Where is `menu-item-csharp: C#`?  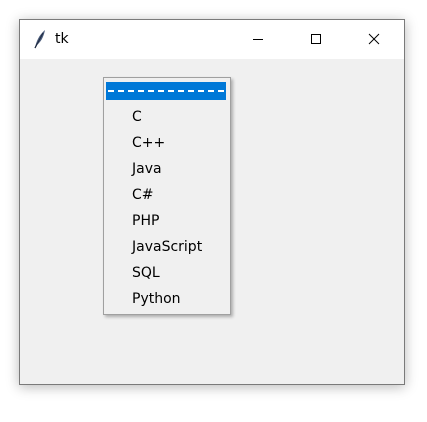
menu-item-csharp: C# is located at coordinates (167, 195).